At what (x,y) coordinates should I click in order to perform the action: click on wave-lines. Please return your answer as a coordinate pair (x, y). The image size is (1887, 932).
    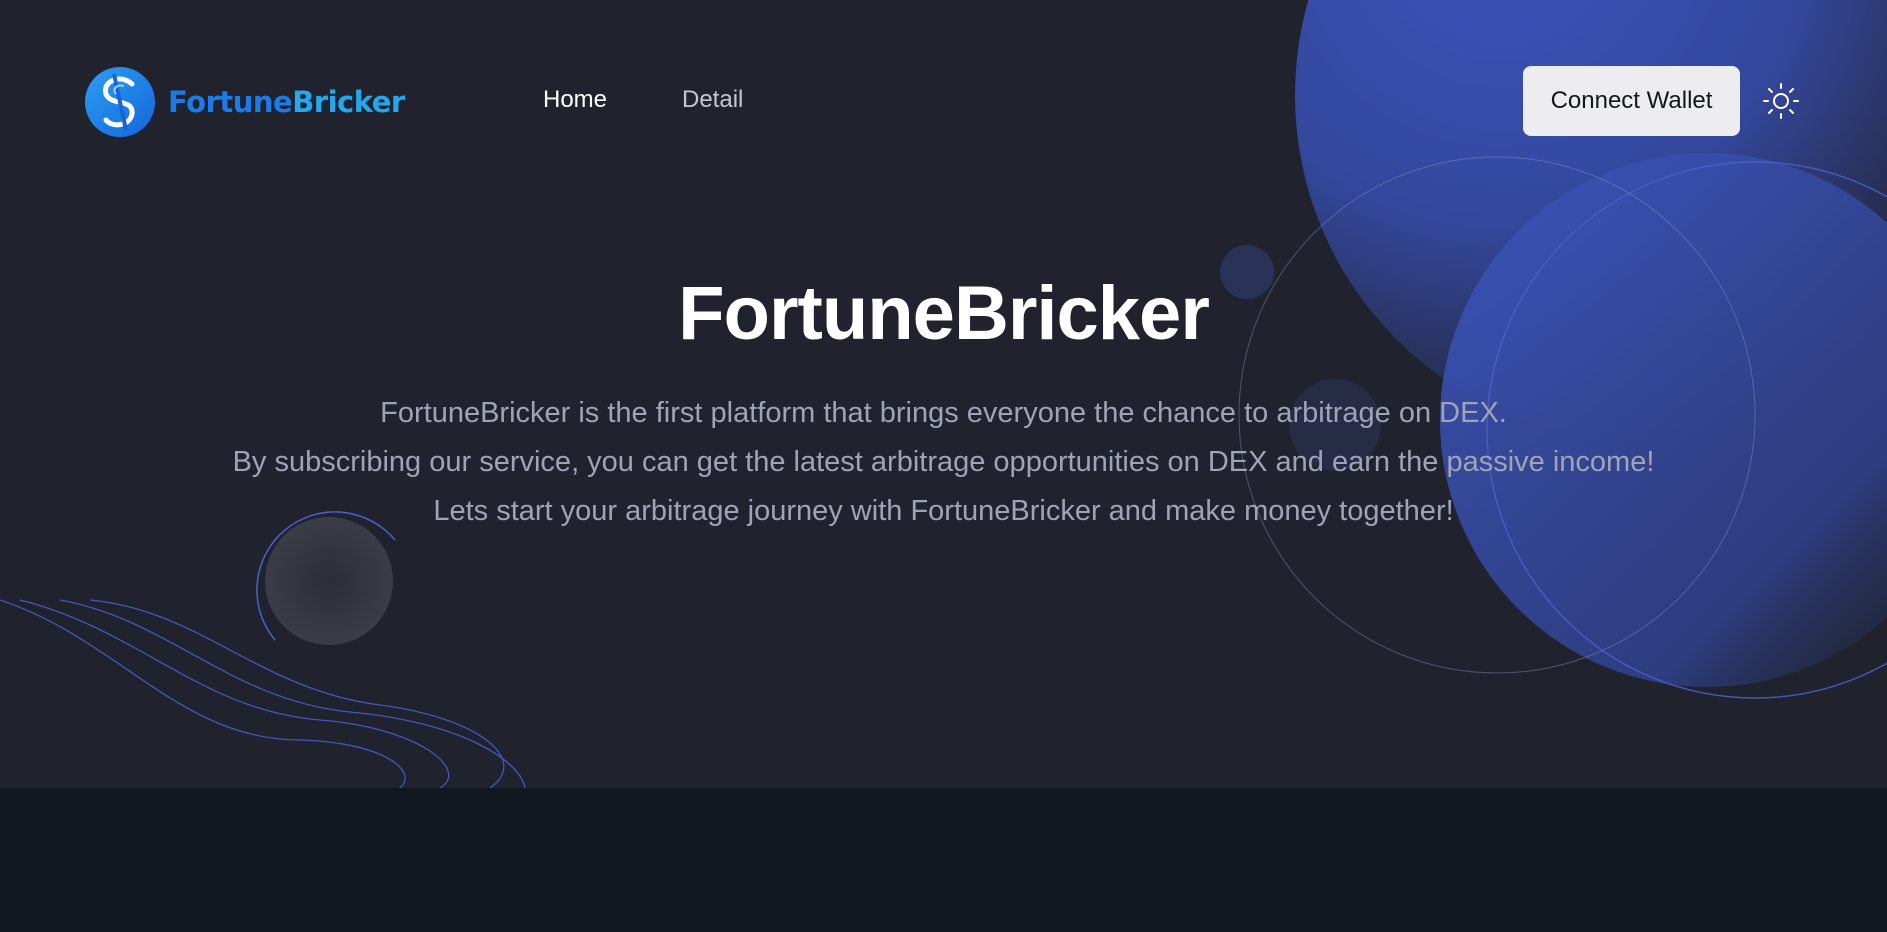
    Looking at the image, I should click on (263, 693).